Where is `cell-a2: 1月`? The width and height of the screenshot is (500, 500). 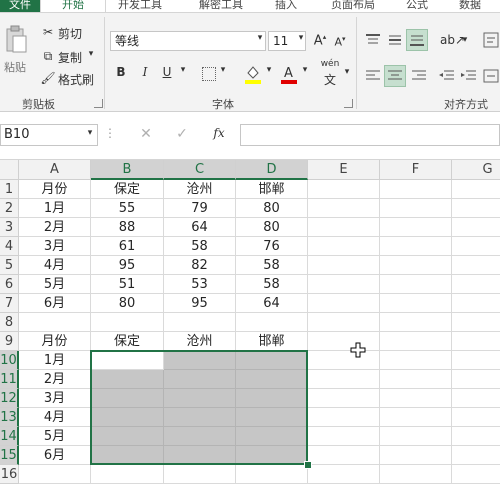
cell-a2: 1月 is located at coordinates (55, 208).